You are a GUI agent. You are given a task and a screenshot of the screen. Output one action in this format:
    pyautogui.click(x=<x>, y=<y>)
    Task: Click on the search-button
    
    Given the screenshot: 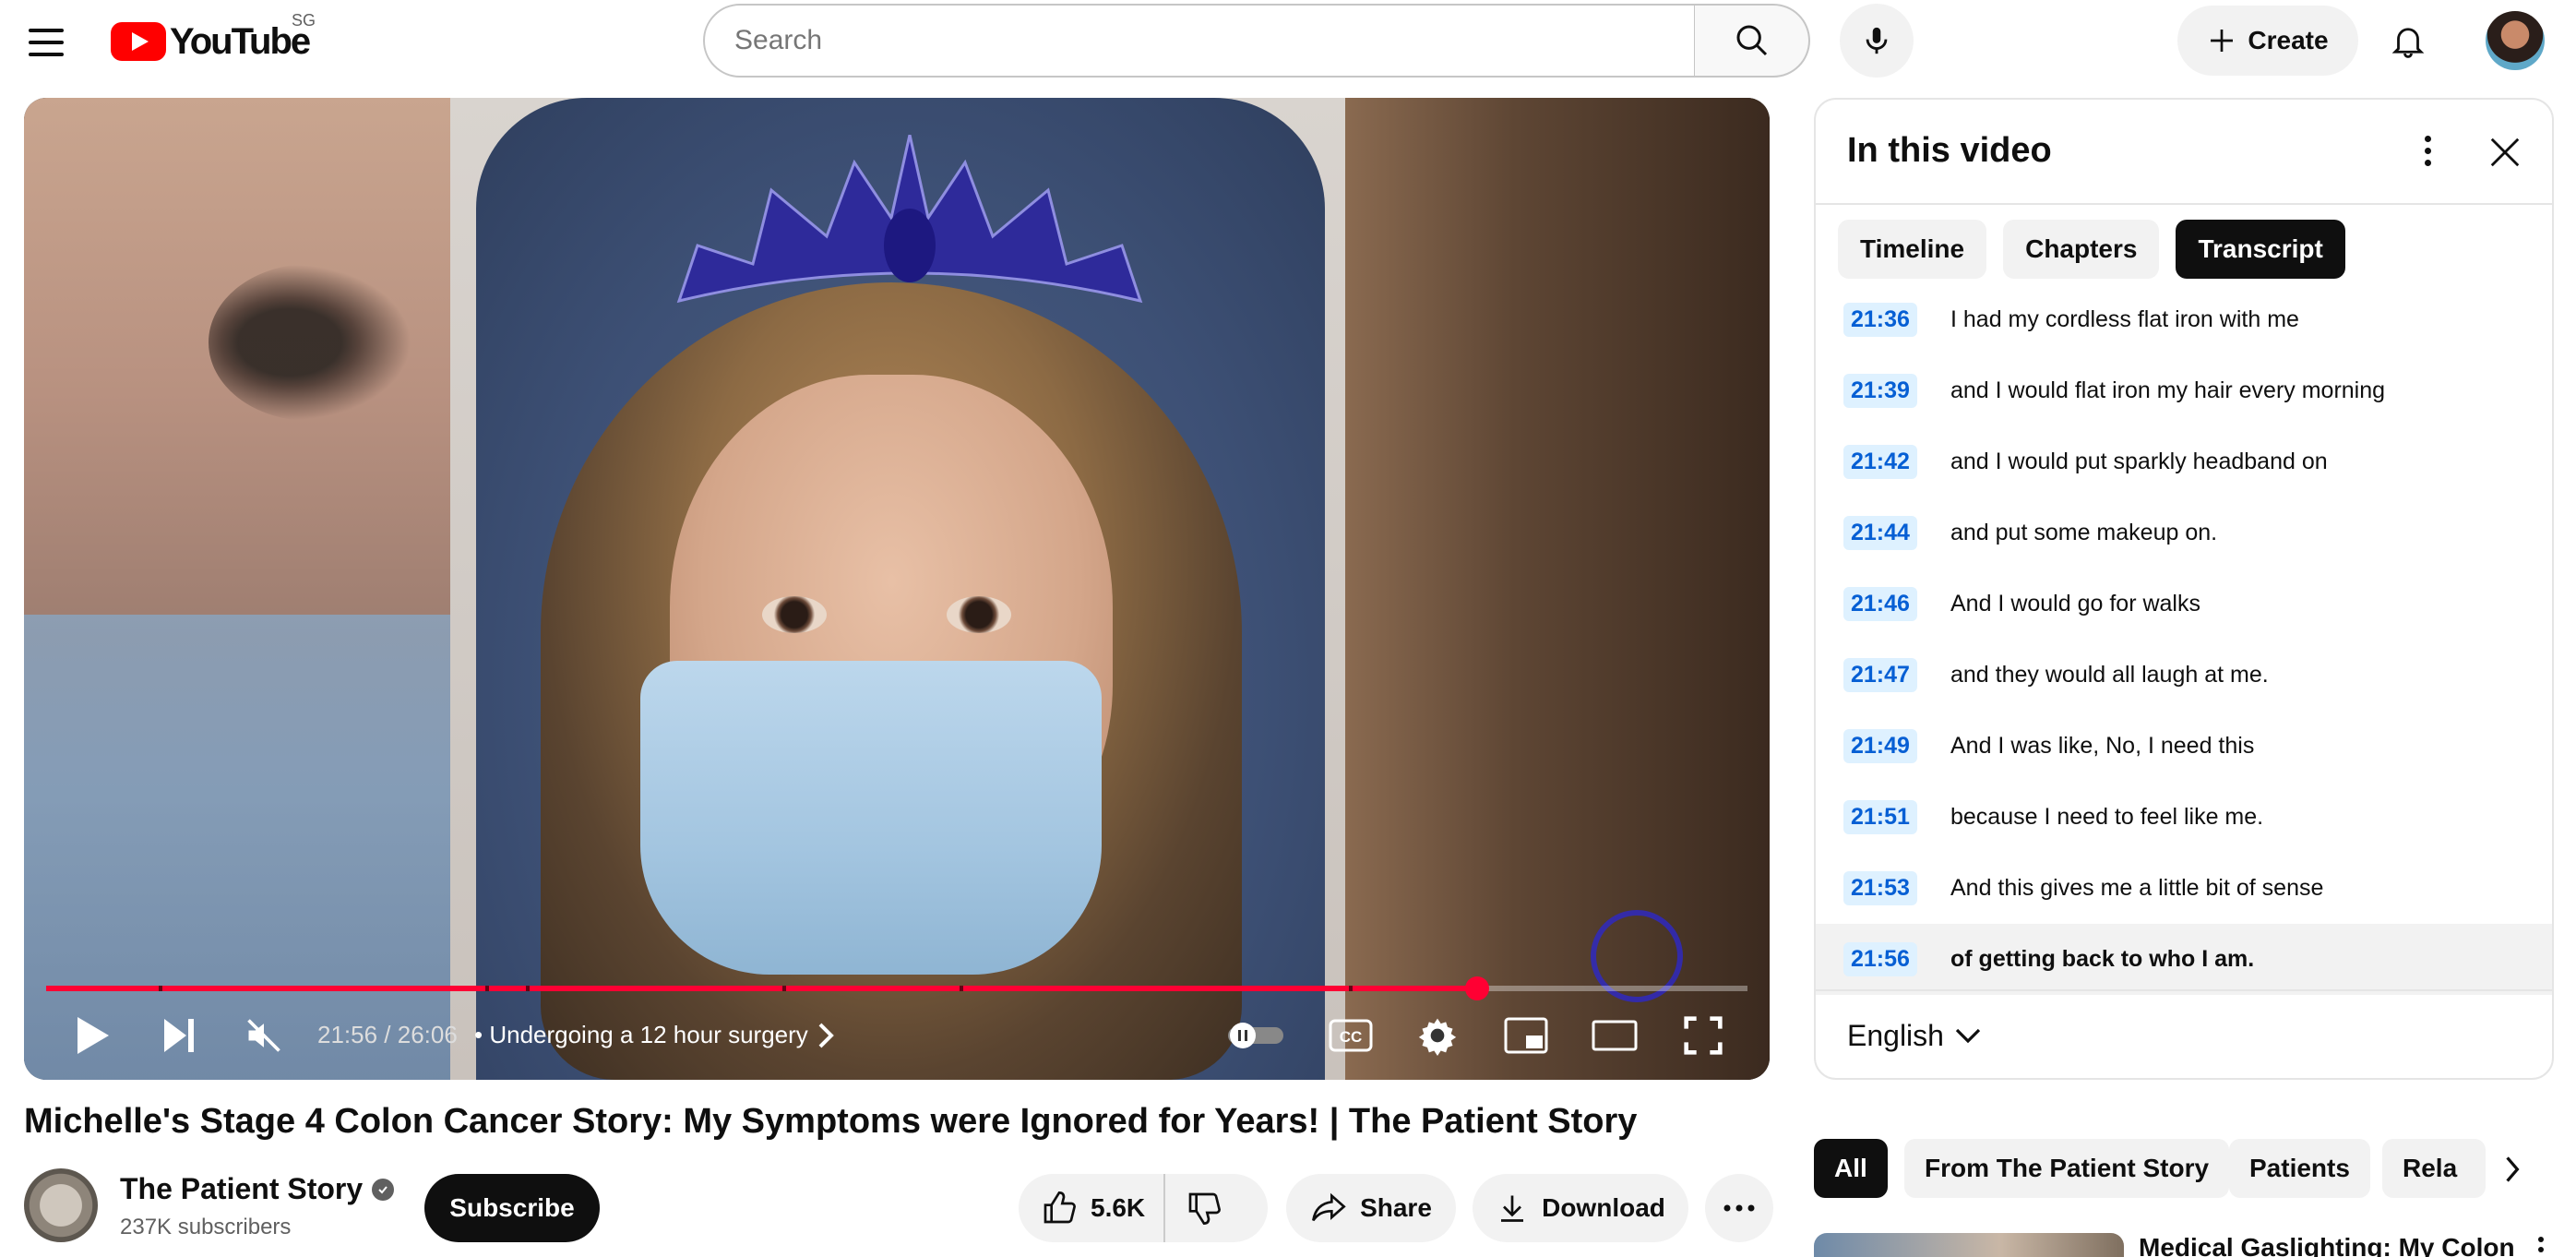 What is the action you would take?
    pyautogui.click(x=1752, y=41)
    